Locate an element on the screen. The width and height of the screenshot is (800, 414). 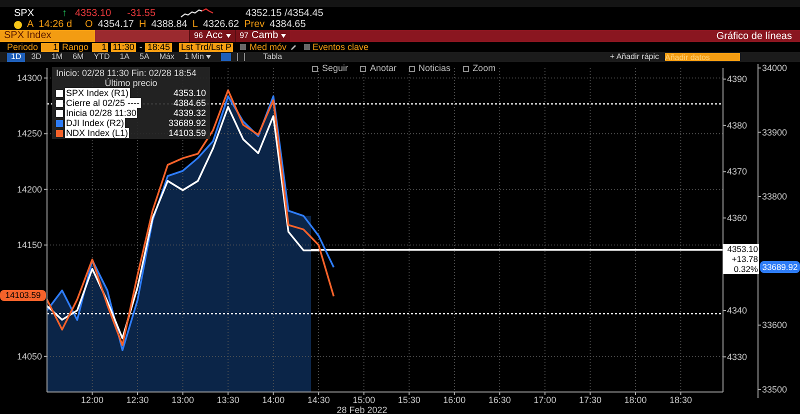
field-value: 4326.62 is located at coordinates (221, 24).